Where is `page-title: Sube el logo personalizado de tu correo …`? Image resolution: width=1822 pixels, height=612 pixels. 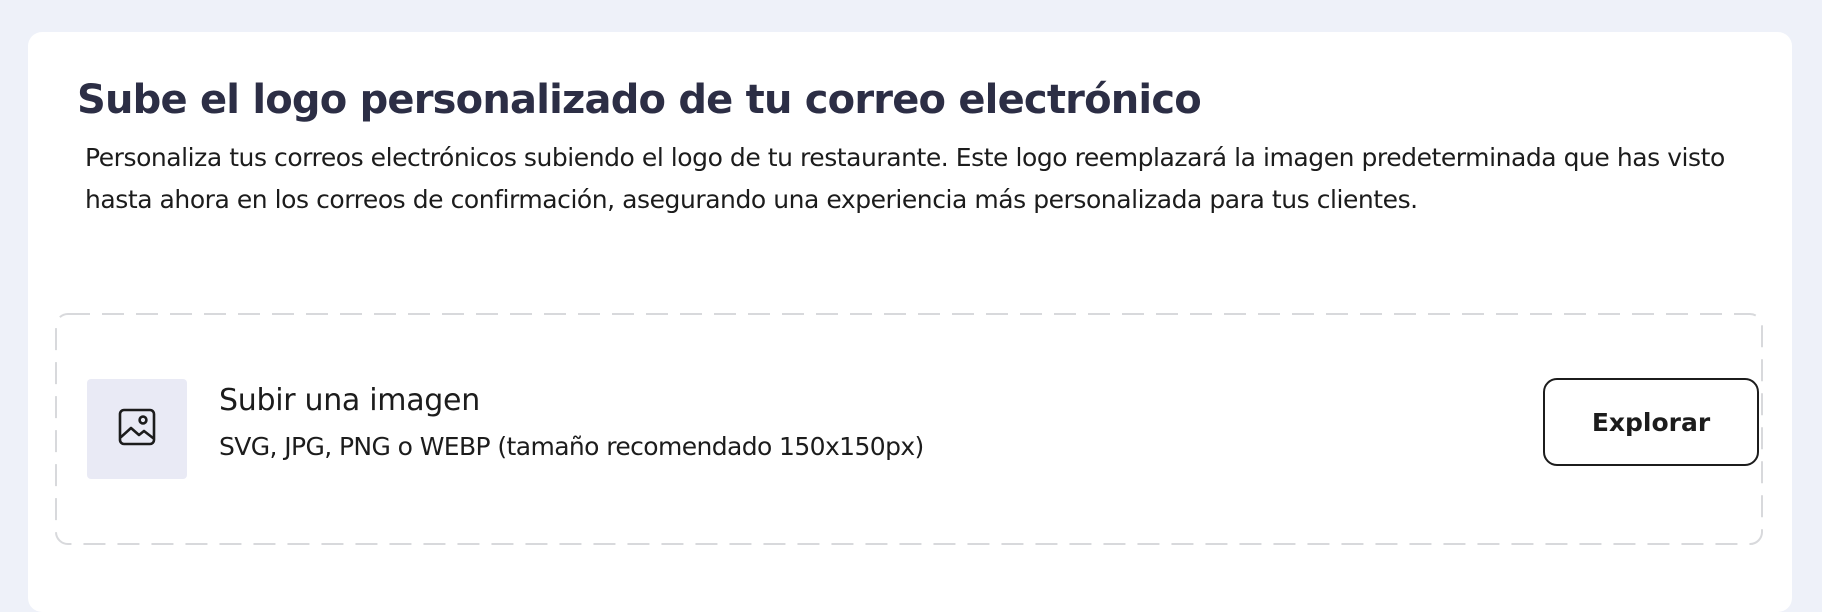
page-title: Sube el logo personalizado de tu correo … is located at coordinates (639, 100).